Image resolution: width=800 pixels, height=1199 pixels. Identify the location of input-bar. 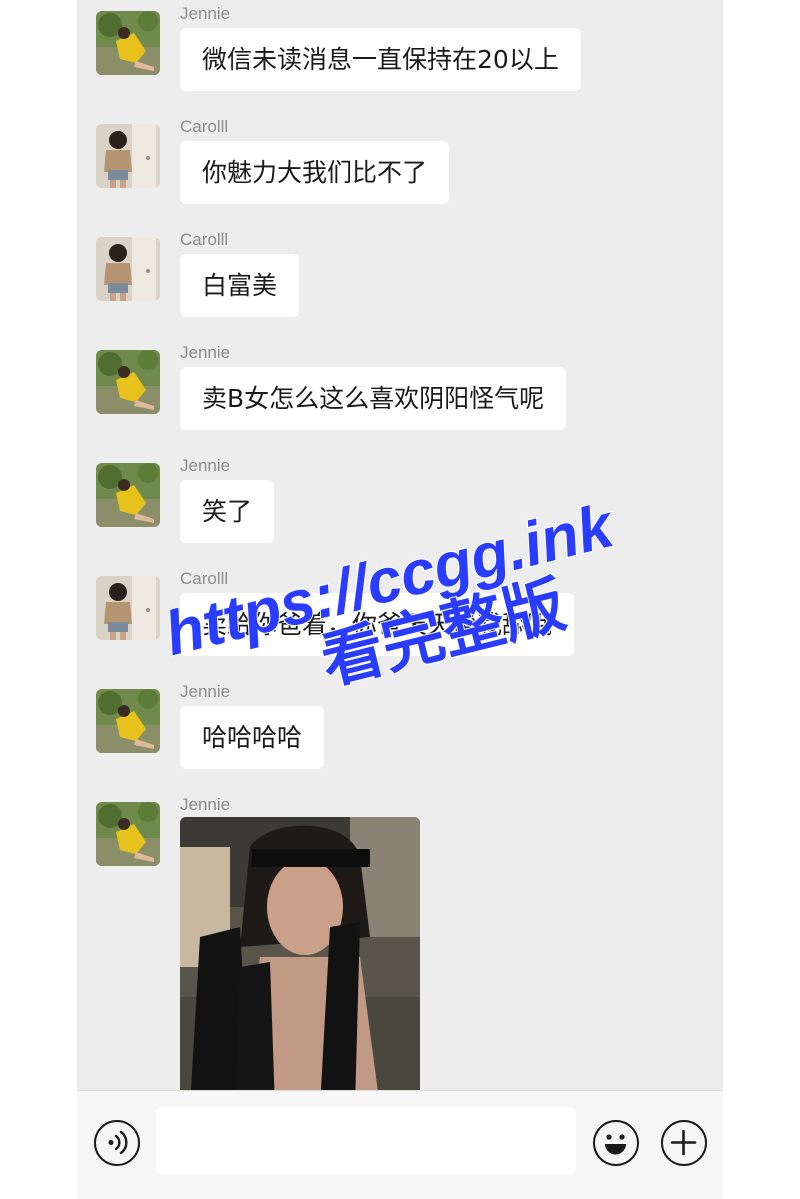
(400, 1144).